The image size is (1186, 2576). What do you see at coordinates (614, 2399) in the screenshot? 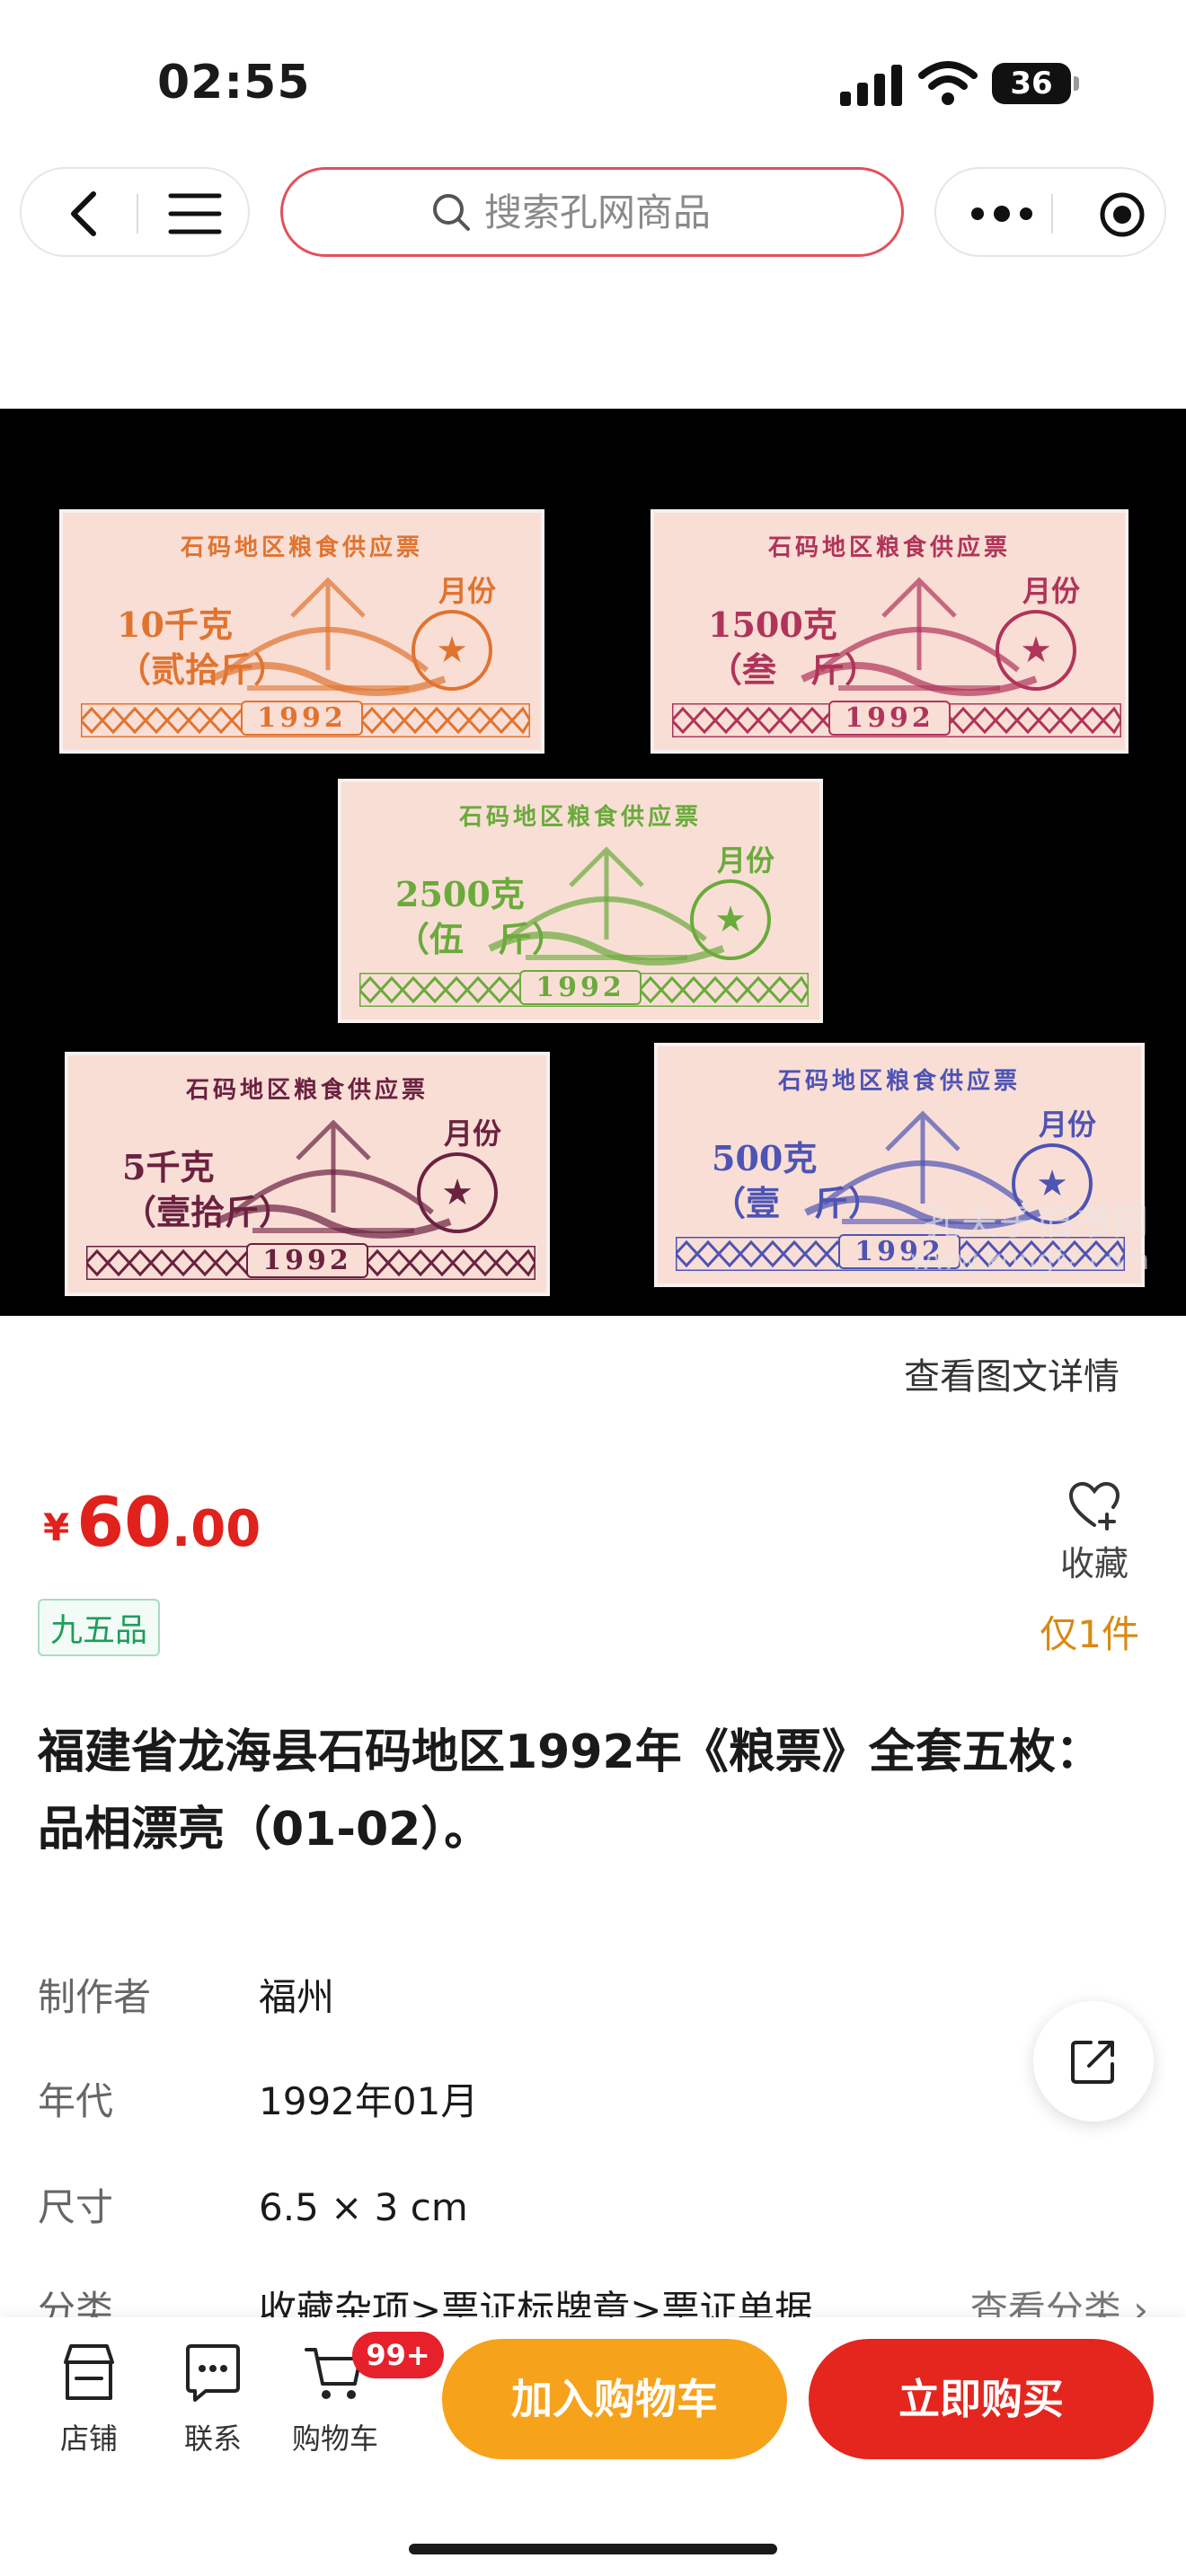
I see `add-to-cart-button: 加入购物车` at bounding box center [614, 2399].